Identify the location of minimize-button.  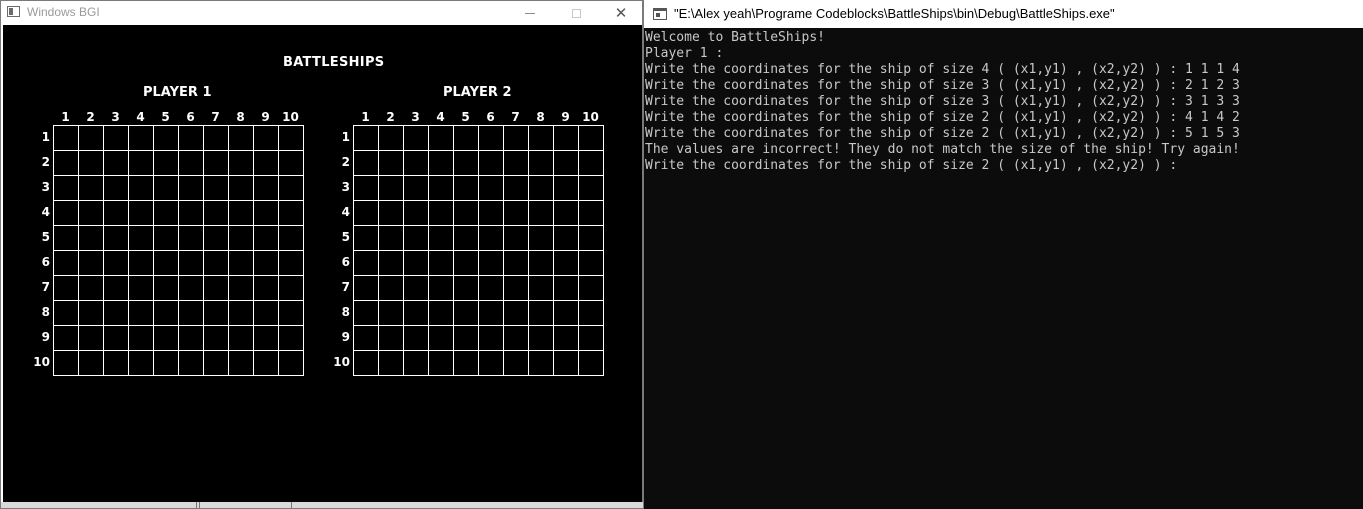
(530, 13).